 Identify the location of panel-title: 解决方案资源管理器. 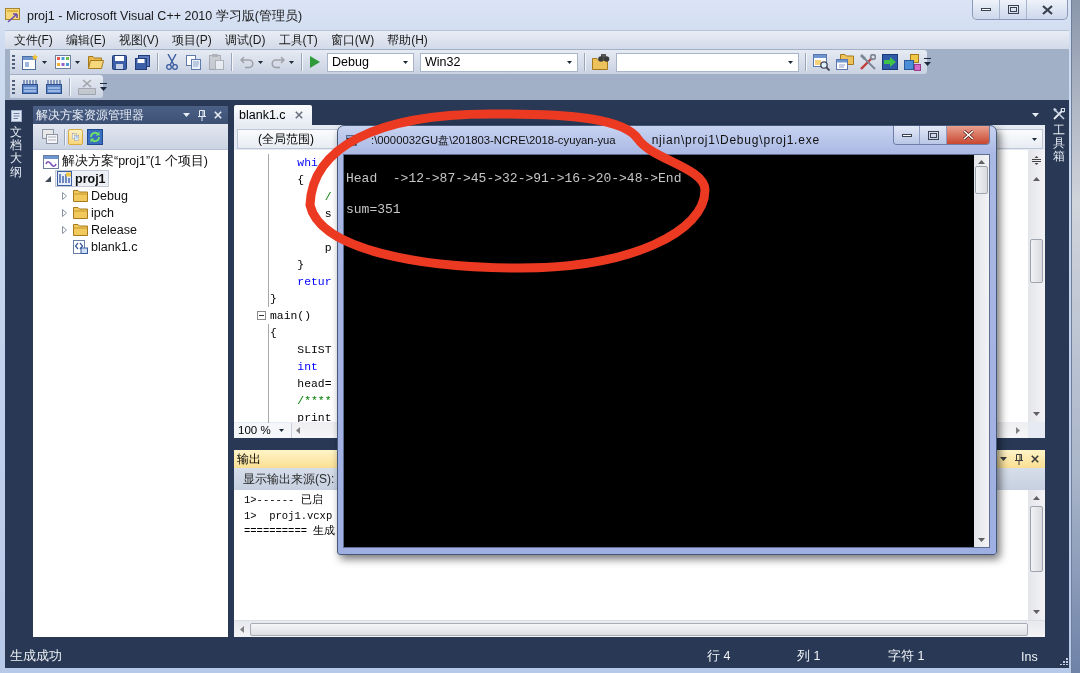
(90, 115).